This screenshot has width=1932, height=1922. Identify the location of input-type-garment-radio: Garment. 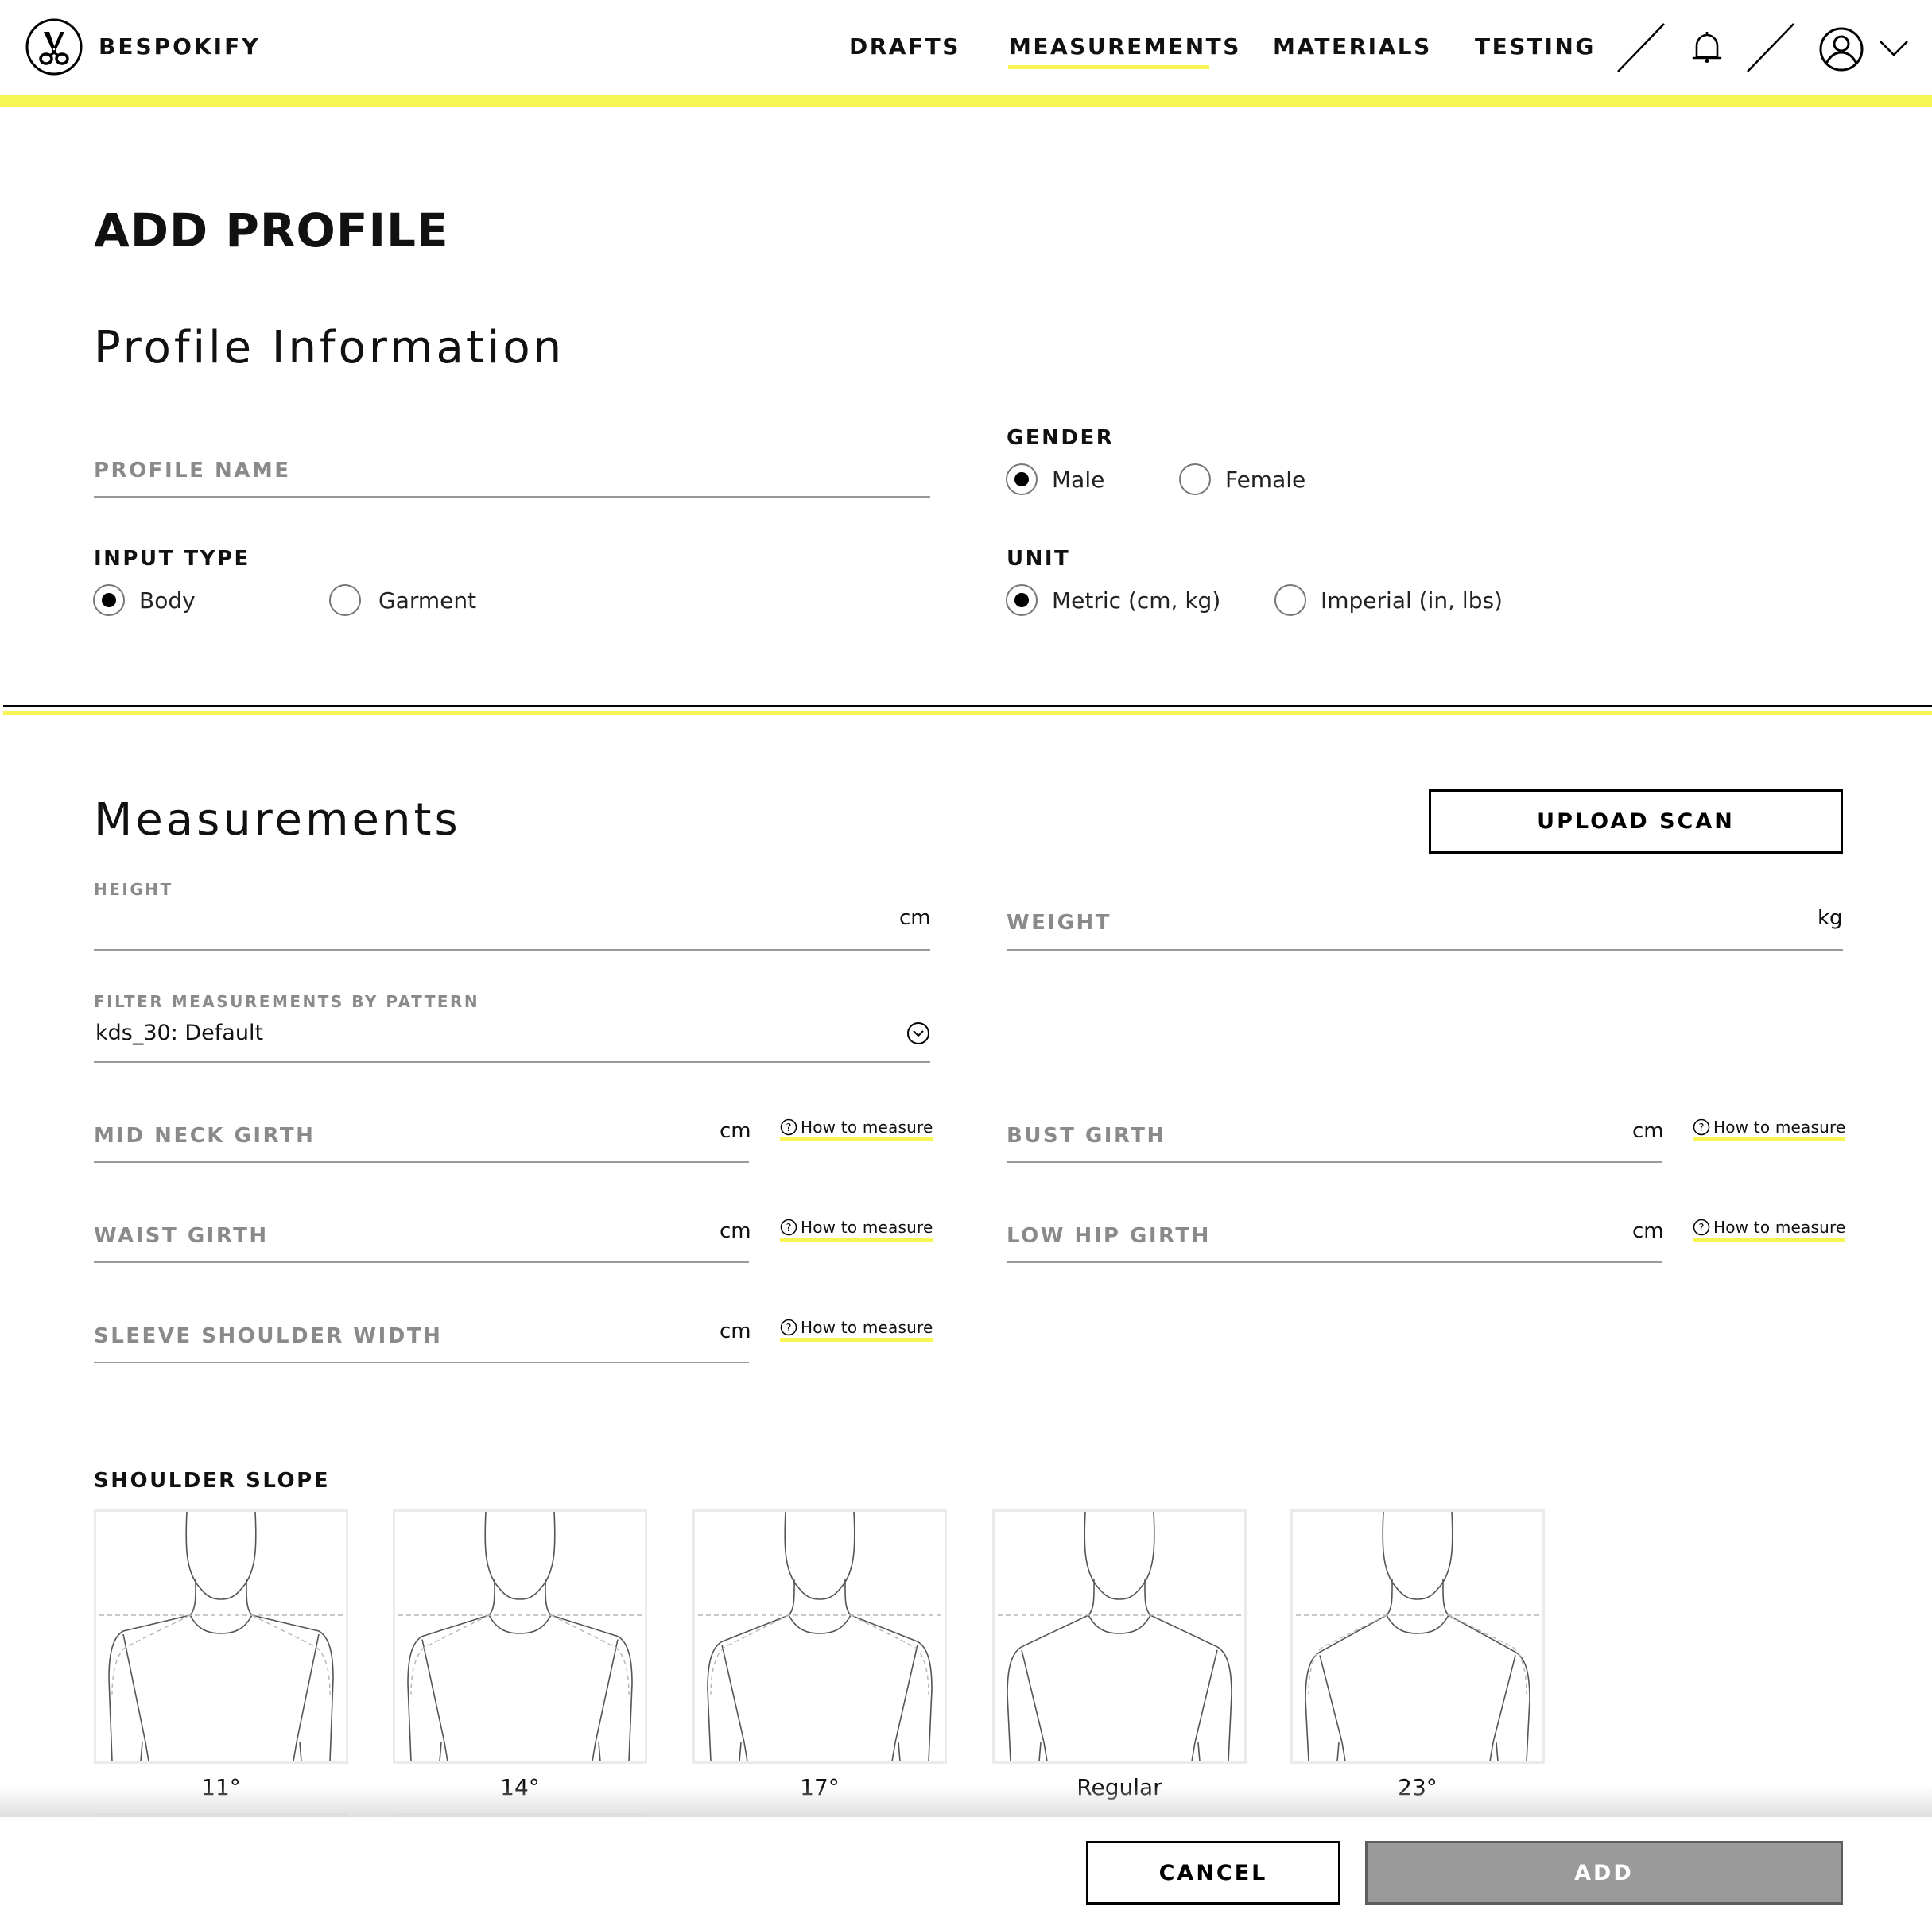
(403, 600).